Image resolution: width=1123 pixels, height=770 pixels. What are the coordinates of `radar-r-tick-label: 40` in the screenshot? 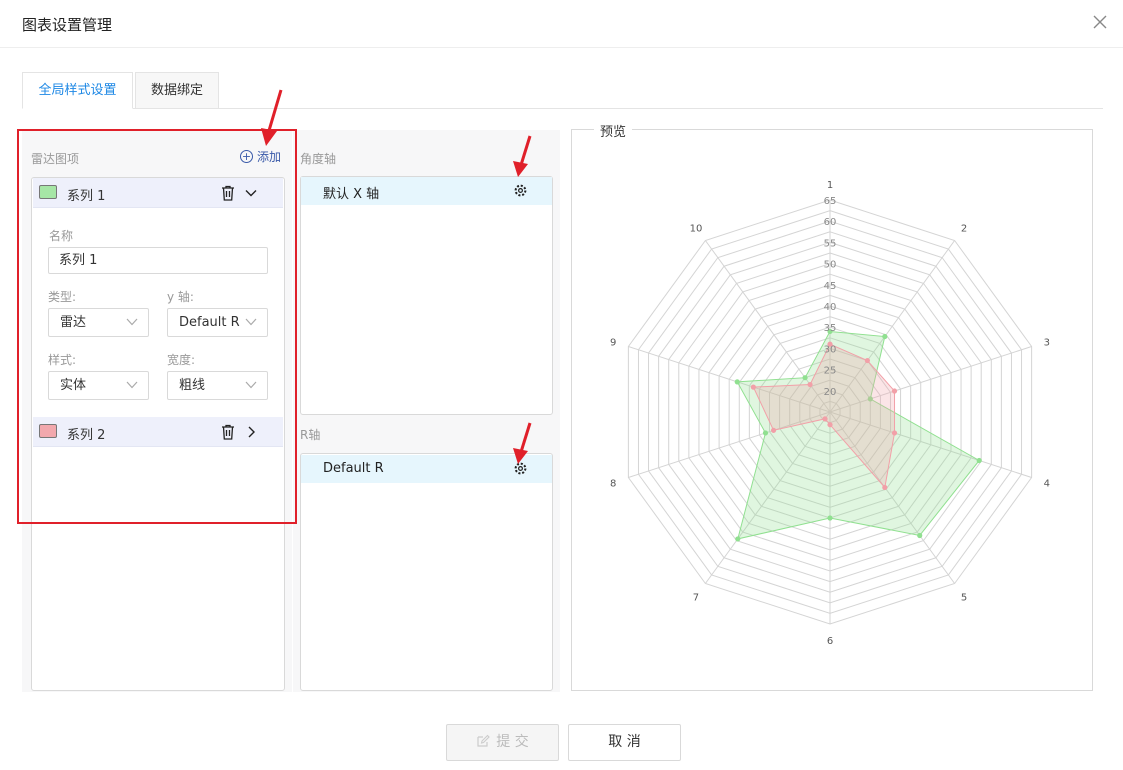 It's located at (830, 307).